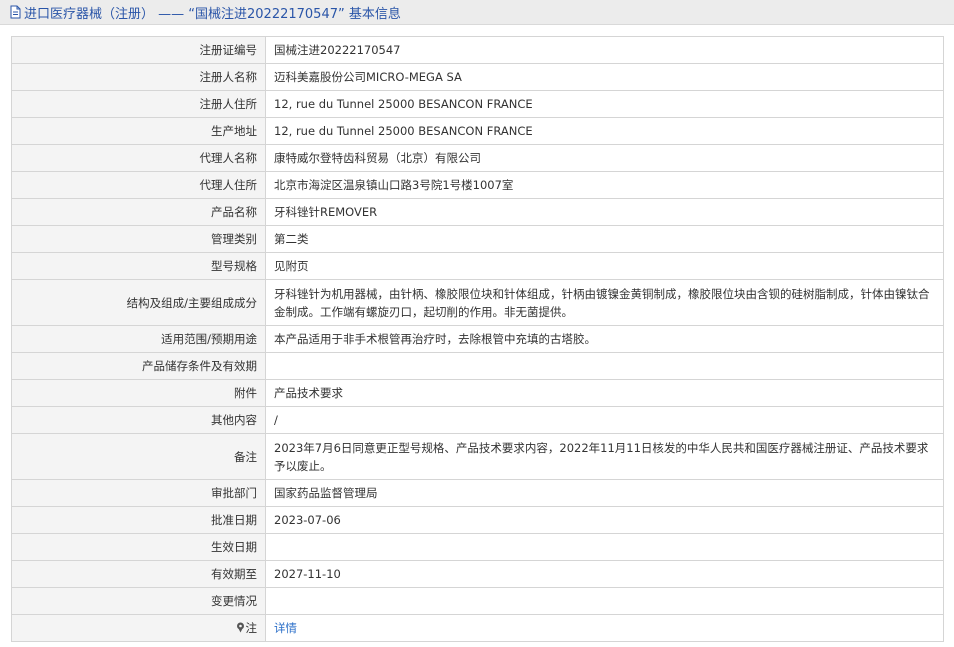 This screenshot has height=647, width=954. What do you see at coordinates (477, 12) in the screenshot?
I see `page-header: 进口医疗器械（注册） —— “国械注进20222170547” 基本信息` at bounding box center [477, 12].